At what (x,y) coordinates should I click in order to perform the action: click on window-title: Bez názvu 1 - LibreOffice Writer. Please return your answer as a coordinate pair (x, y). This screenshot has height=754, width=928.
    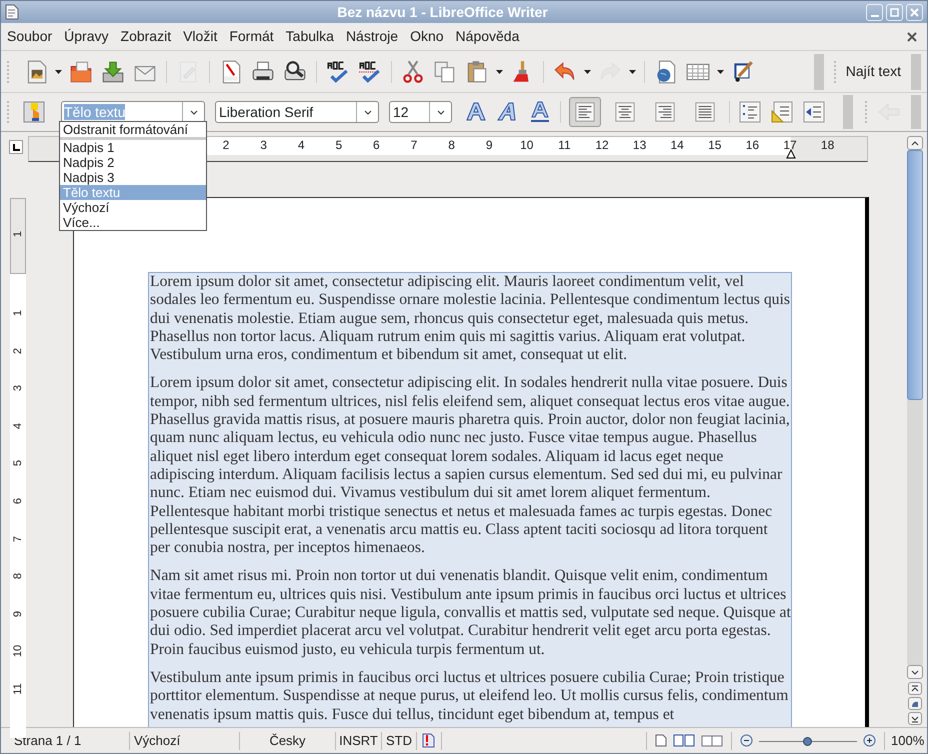
    Looking at the image, I should click on (442, 12).